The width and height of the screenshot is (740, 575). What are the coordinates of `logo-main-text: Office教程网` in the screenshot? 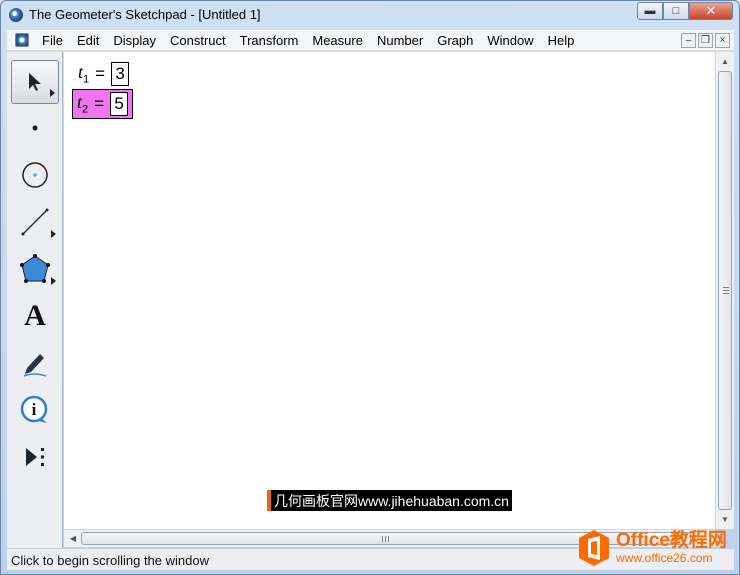 It's located at (671, 540).